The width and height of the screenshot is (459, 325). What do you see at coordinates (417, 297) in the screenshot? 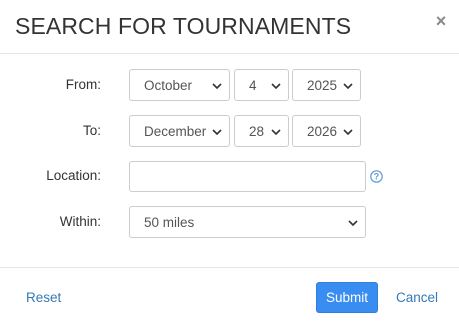
I see `cancel-button: Cancel` at bounding box center [417, 297].